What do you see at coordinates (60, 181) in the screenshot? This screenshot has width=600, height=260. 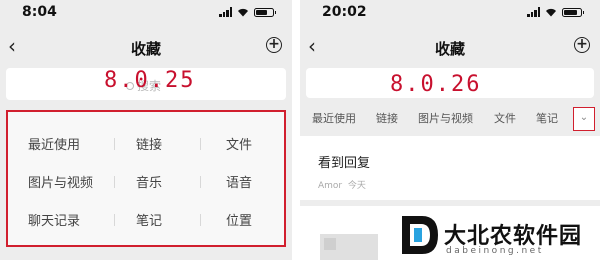 I see `grid-item-media: 图片与视频` at bounding box center [60, 181].